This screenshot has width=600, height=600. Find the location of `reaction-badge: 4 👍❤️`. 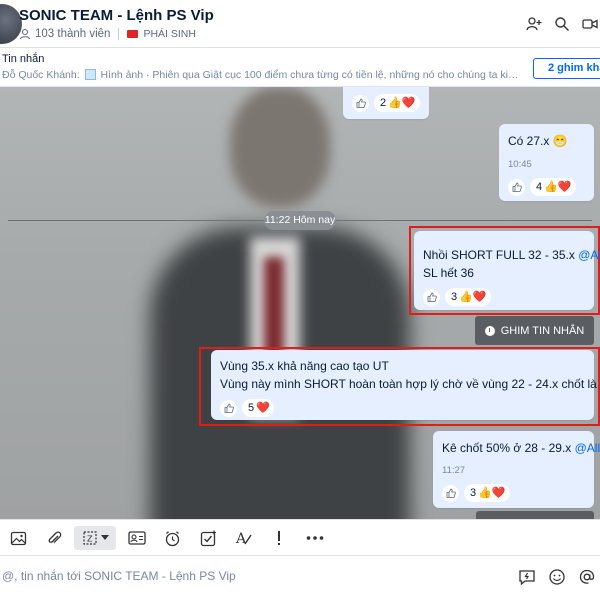

reaction-badge: 4 👍❤️ is located at coordinates (553, 187).